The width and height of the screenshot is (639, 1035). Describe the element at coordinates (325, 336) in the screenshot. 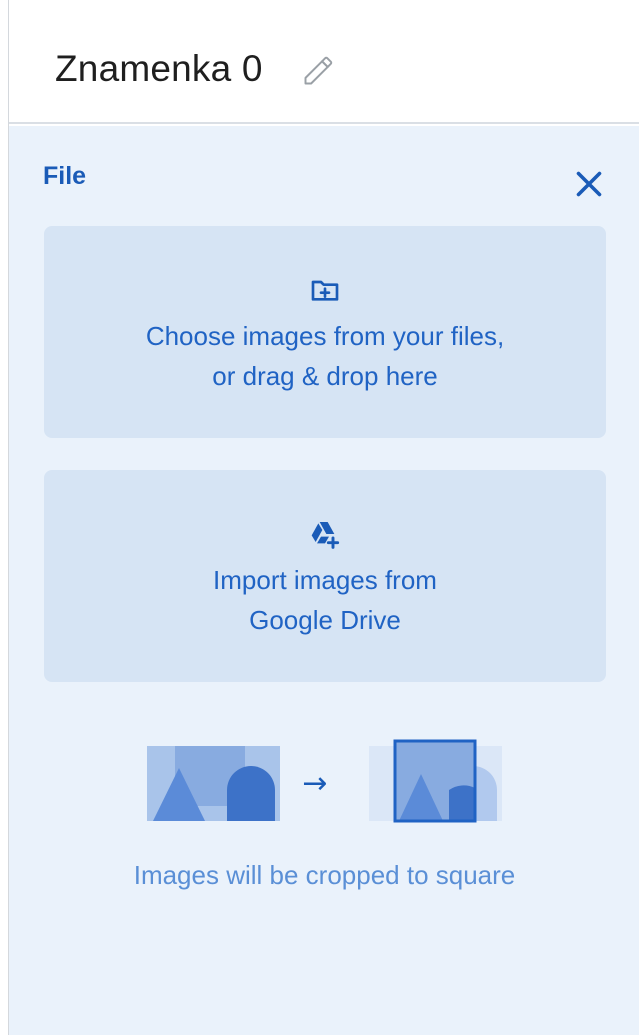

I see `choose-files-line1: Choose images from your files,` at that location.